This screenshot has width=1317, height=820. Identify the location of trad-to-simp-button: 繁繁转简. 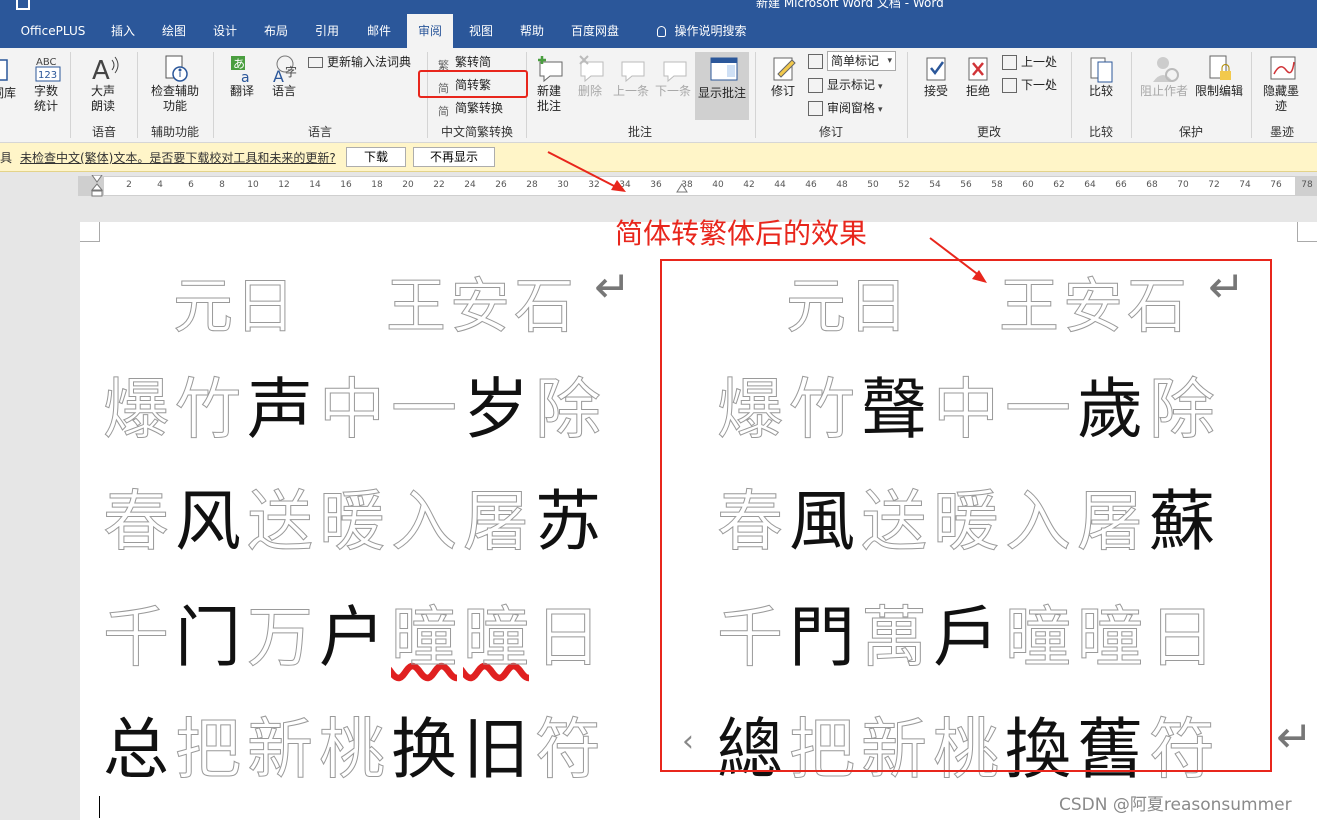
(464, 62).